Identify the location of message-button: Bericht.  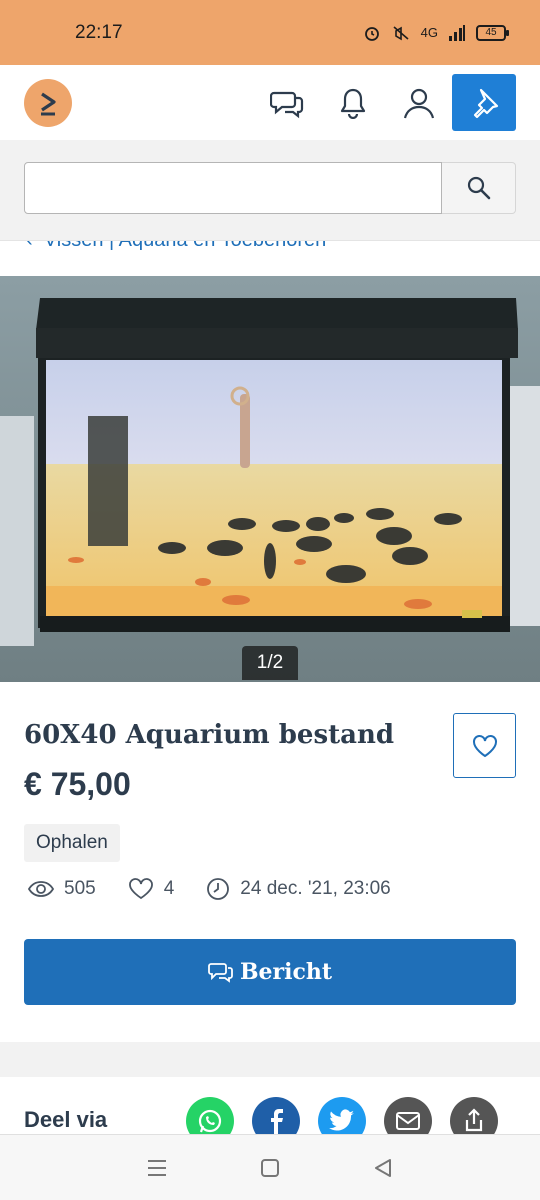
(270, 972).